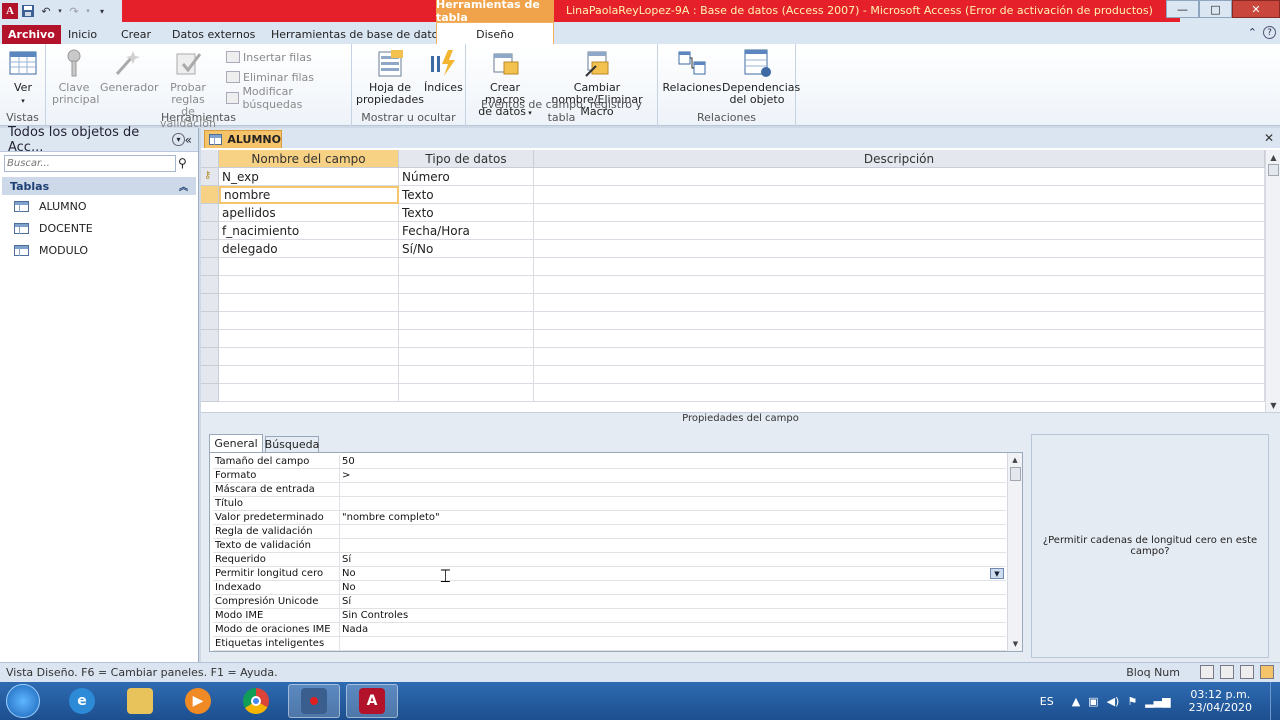 This screenshot has width=1280, height=720. What do you see at coordinates (357, 34) in the screenshot?
I see `tab-database-tools: Herramientas de base de datos` at bounding box center [357, 34].